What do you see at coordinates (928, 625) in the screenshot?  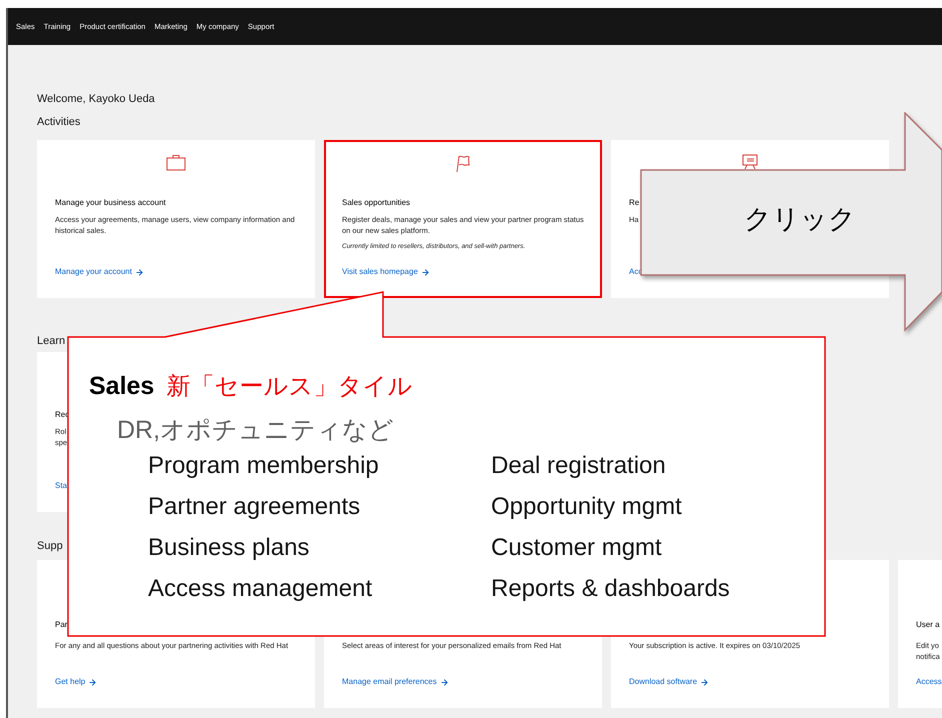 I see `card-title: User a` at bounding box center [928, 625].